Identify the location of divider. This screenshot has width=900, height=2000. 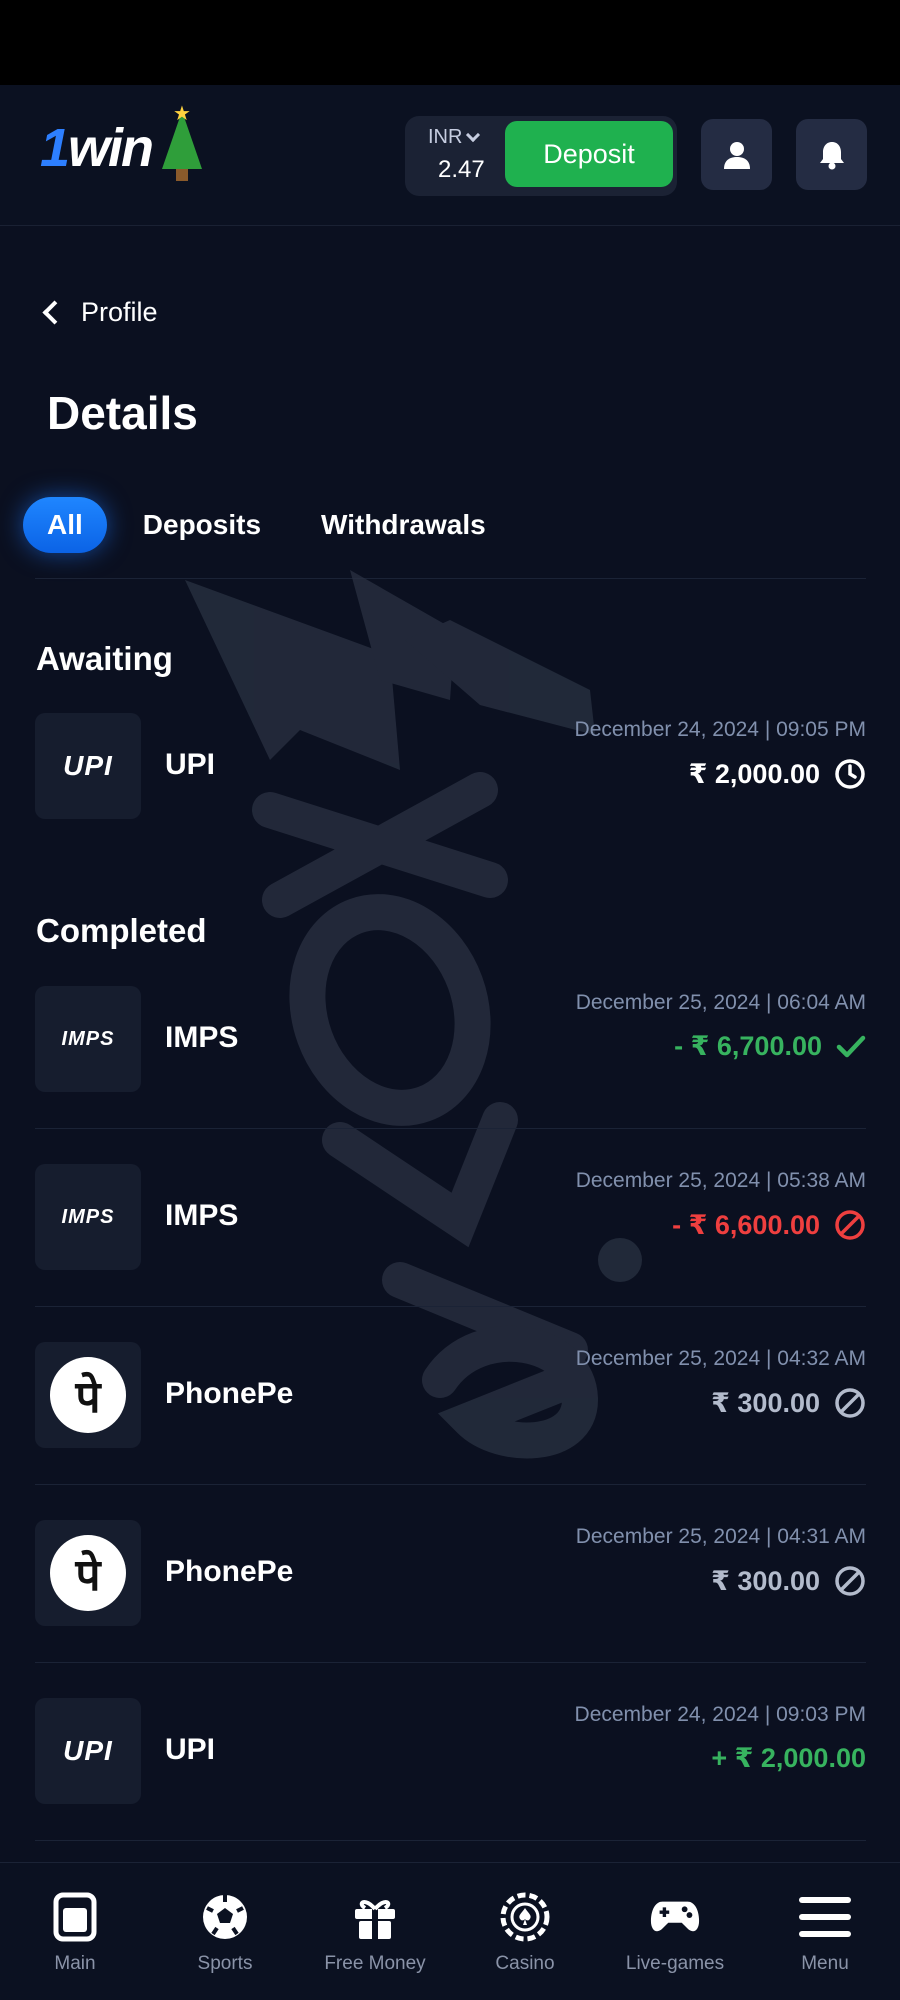
(450, 578).